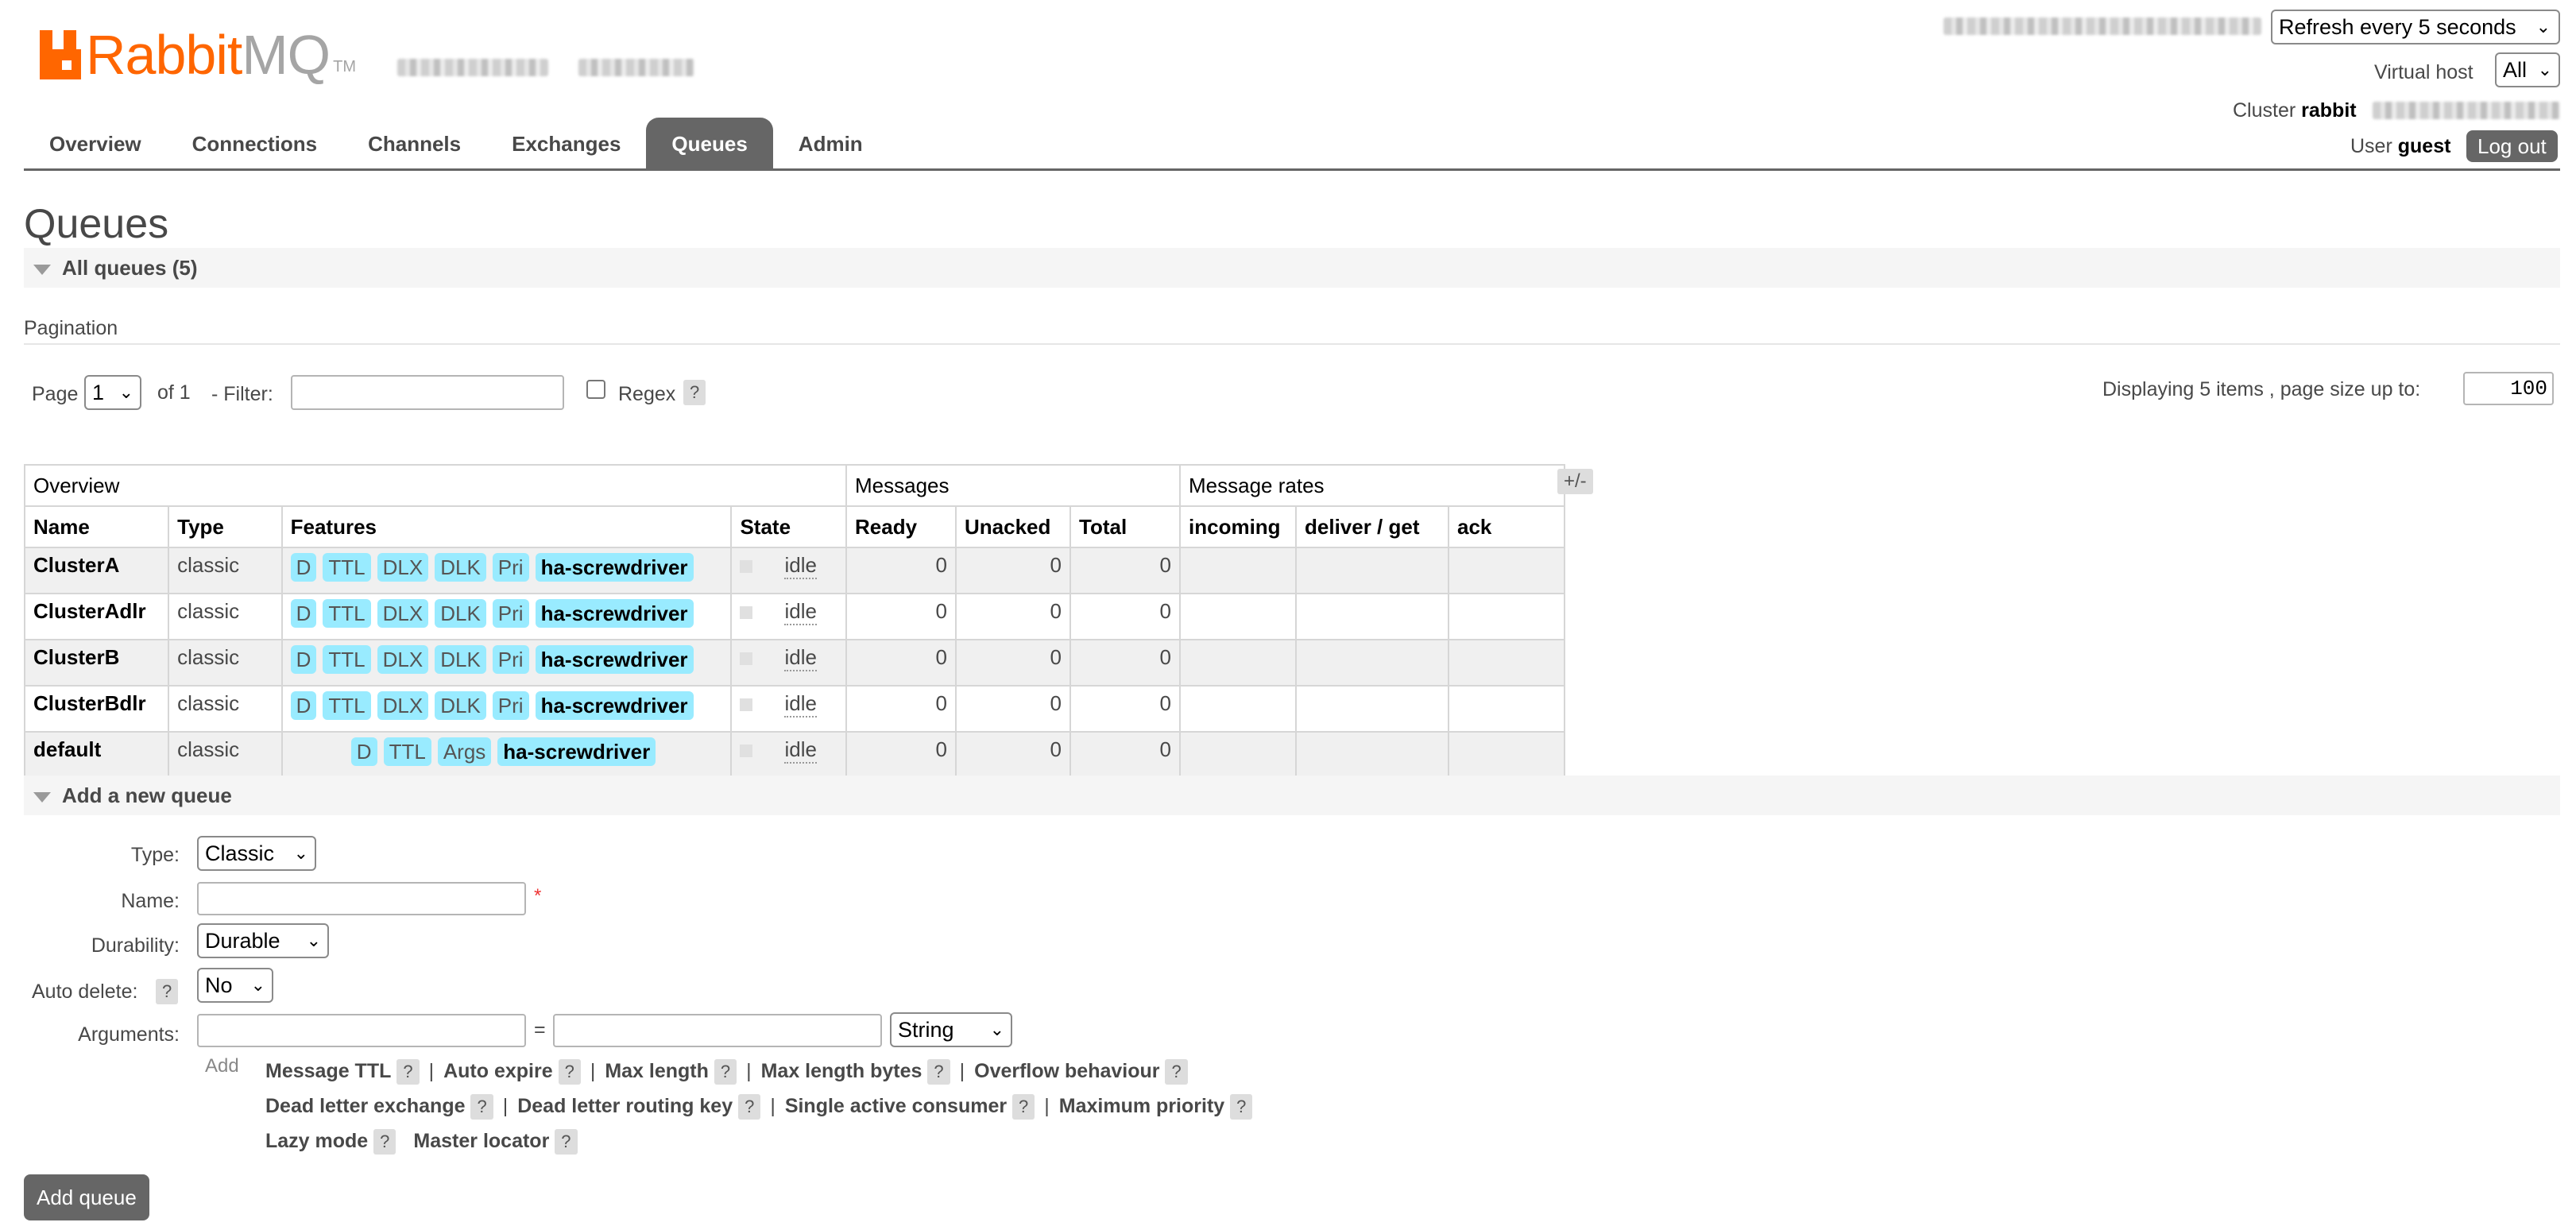 The image size is (2576, 1230). I want to click on tab-divider, so click(1292, 169).